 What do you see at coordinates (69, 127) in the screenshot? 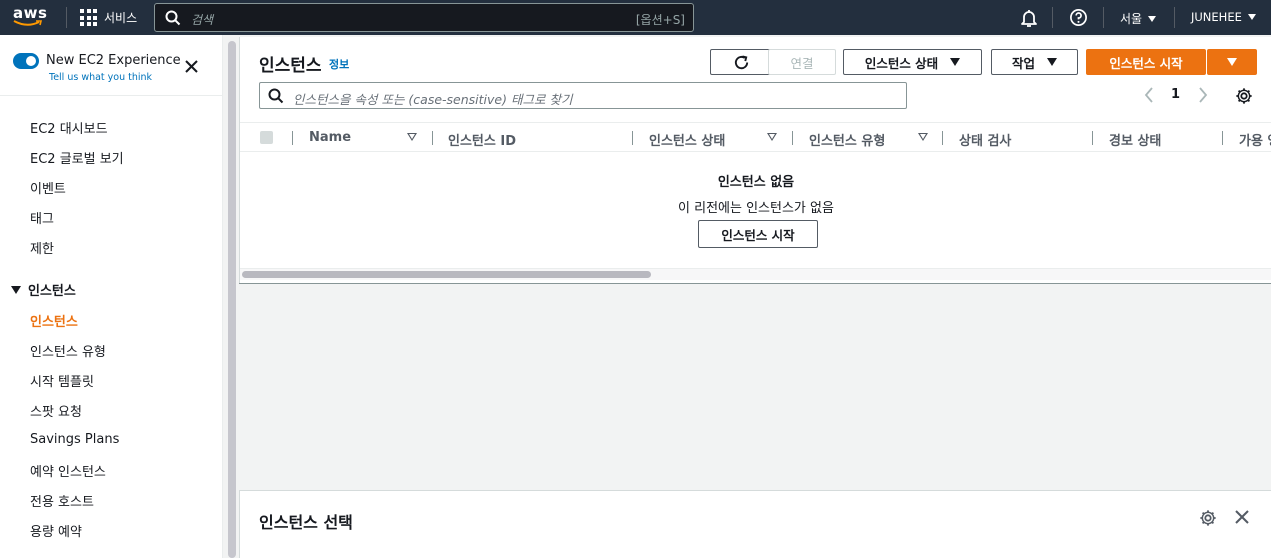
I see `sidebar-item-dashboard: EC2 대시보드` at bounding box center [69, 127].